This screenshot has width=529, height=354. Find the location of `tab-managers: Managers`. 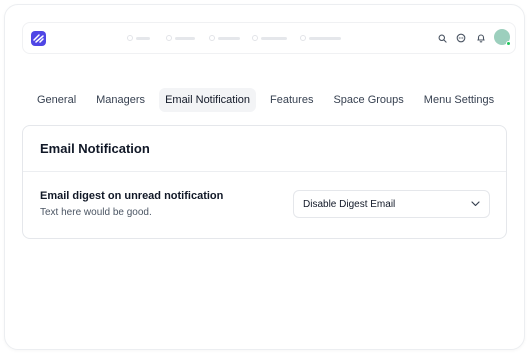

tab-managers: Managers is located at coordinates (120, 100).